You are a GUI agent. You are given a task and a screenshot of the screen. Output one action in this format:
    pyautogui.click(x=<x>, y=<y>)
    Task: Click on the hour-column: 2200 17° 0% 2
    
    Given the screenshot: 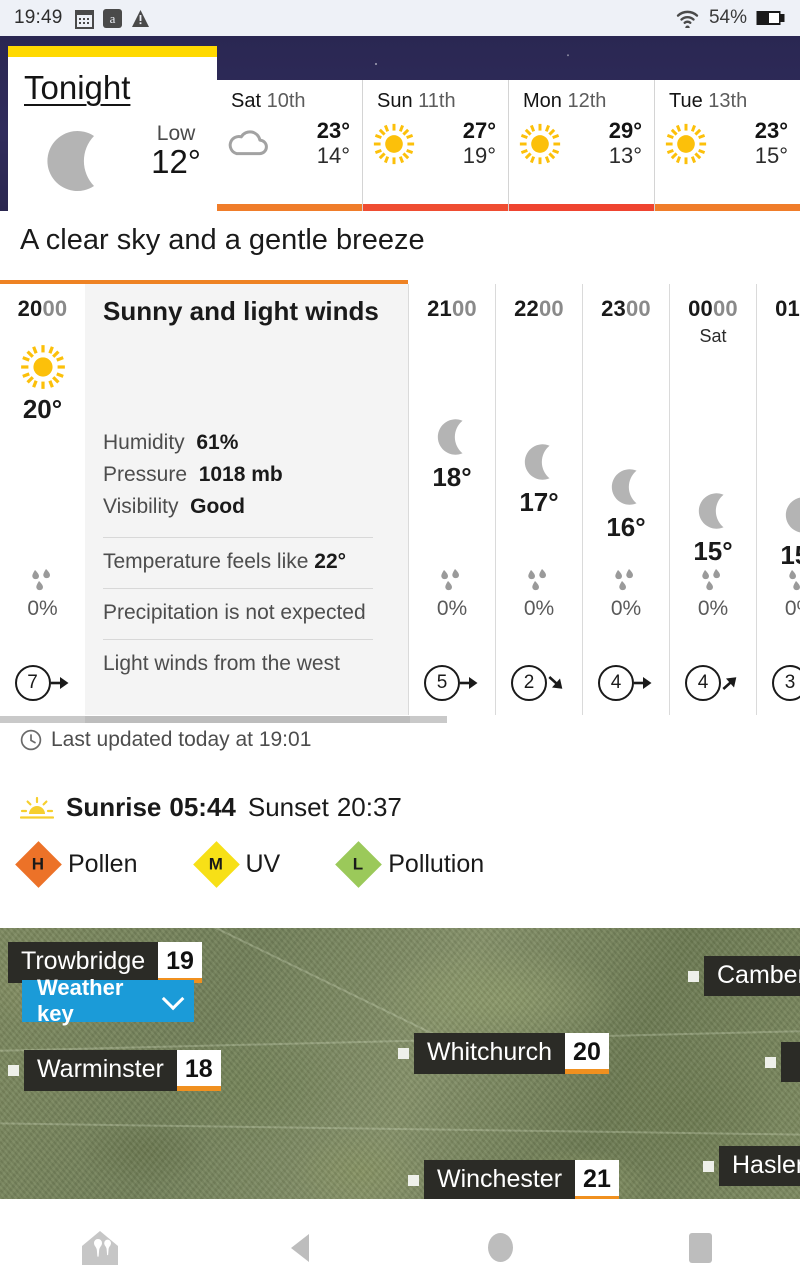 What is the action you would take?
    pyautogui.click(x=538, y=499)
    